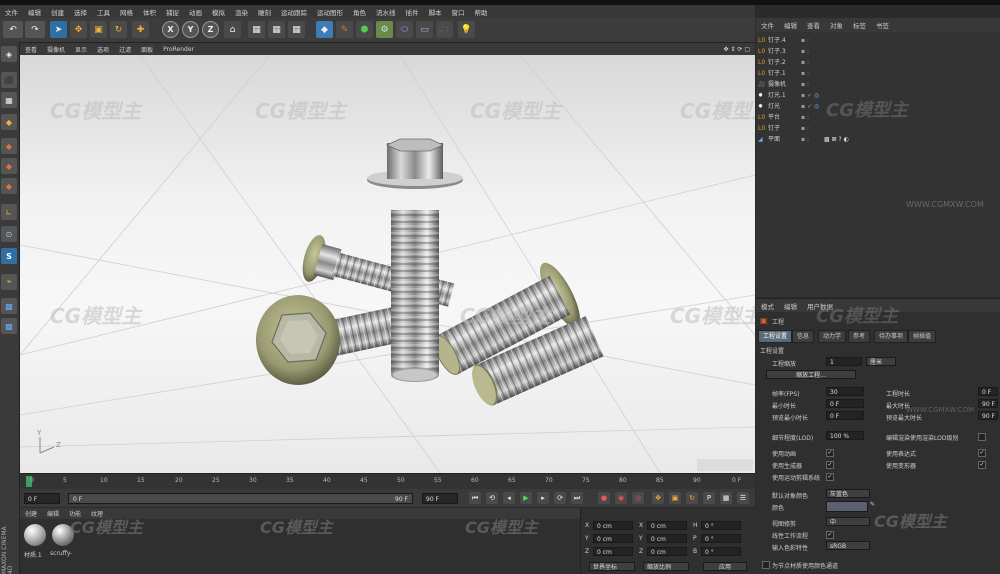 The width and height of the screenshot is (1000, 574). What do you see at coordinates (667, 538) in the screenshot?
I see `size-y-field: 0 cm` at bounding box center [667, 538].